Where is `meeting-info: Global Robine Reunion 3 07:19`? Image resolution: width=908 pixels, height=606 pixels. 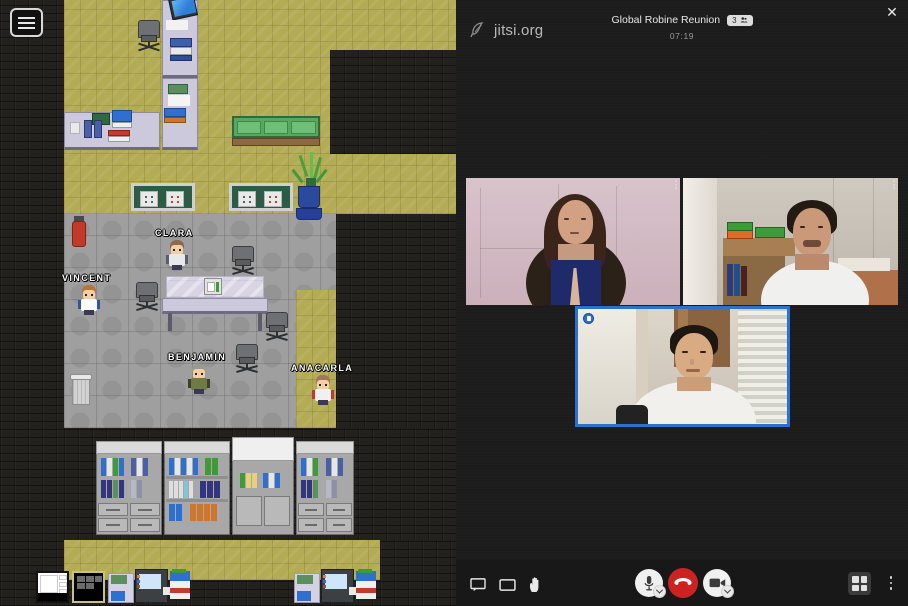 meeting-info: Global Robine Reunion 3 07:19 is located at coordinates (682, 25).